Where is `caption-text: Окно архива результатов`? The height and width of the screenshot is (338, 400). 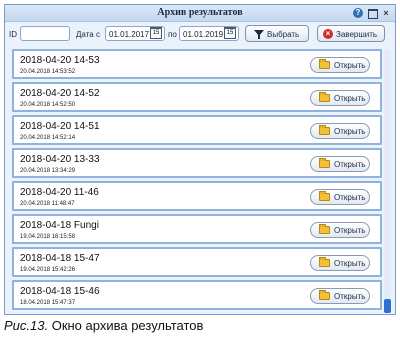 caption-text: Окно архива результатов is located at coordinates (126, 325).